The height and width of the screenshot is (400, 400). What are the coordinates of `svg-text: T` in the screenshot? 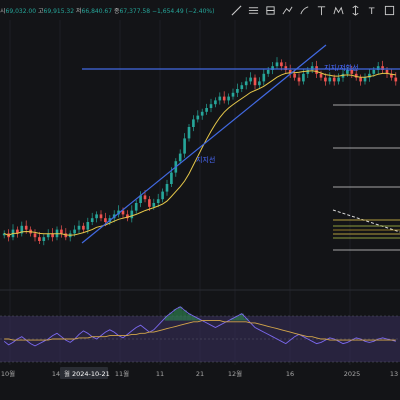 It's located at (370, 11).